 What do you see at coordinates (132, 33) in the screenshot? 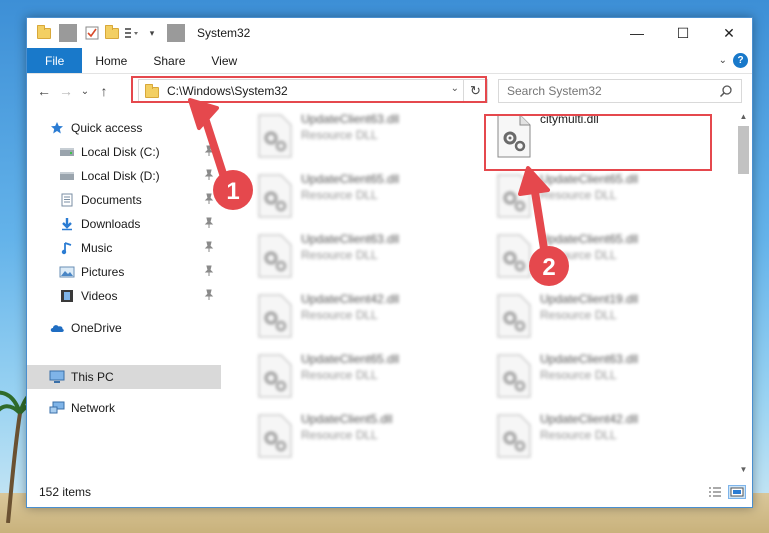
I see `customize-toolbar-icon` at bounding box center [132, 33].